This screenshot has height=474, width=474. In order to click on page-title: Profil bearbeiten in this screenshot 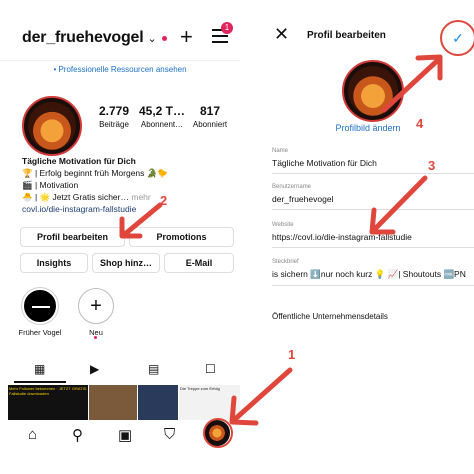, I will do `click(346, 35)`.